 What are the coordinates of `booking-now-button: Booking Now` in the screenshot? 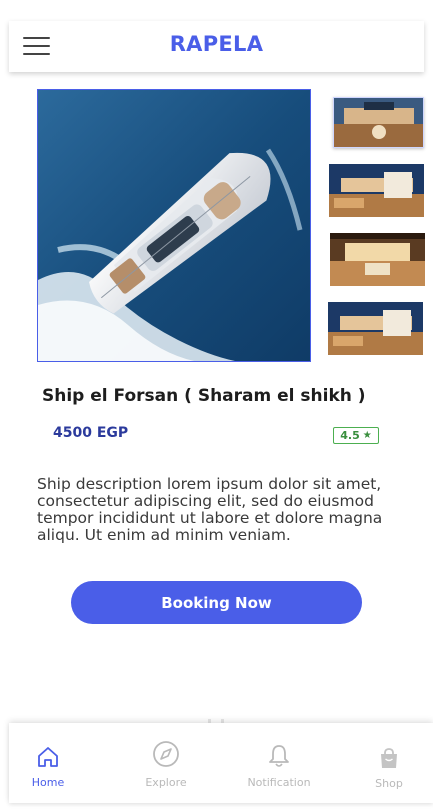 It's located at (216, 602).